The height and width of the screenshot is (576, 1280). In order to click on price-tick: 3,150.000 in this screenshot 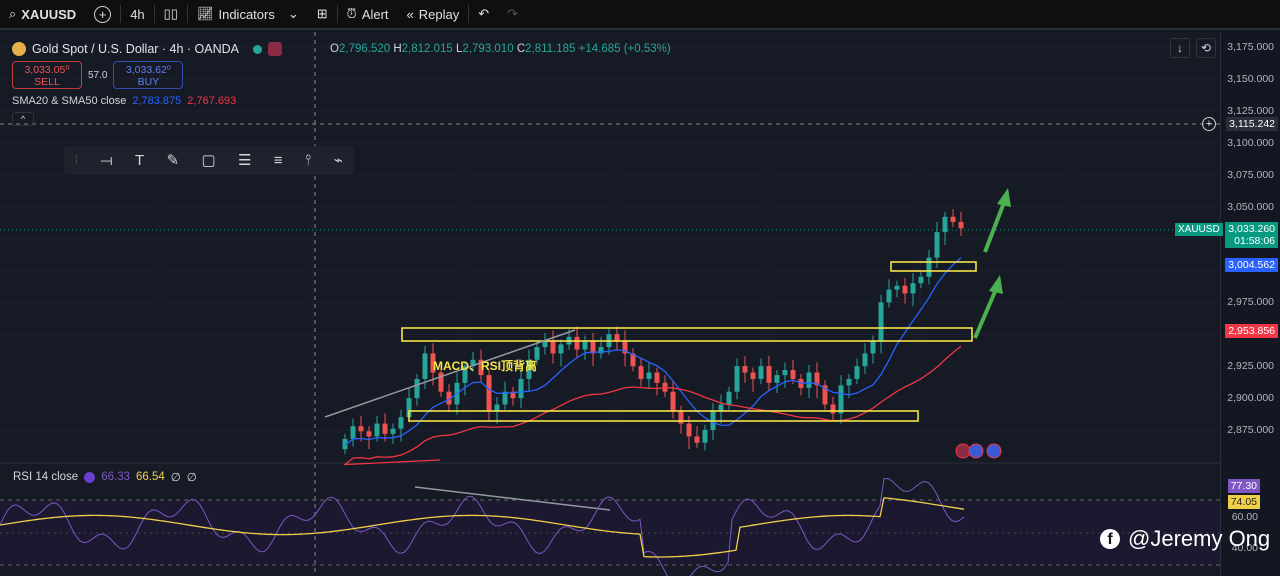, I will do `click(1250, 78)`.